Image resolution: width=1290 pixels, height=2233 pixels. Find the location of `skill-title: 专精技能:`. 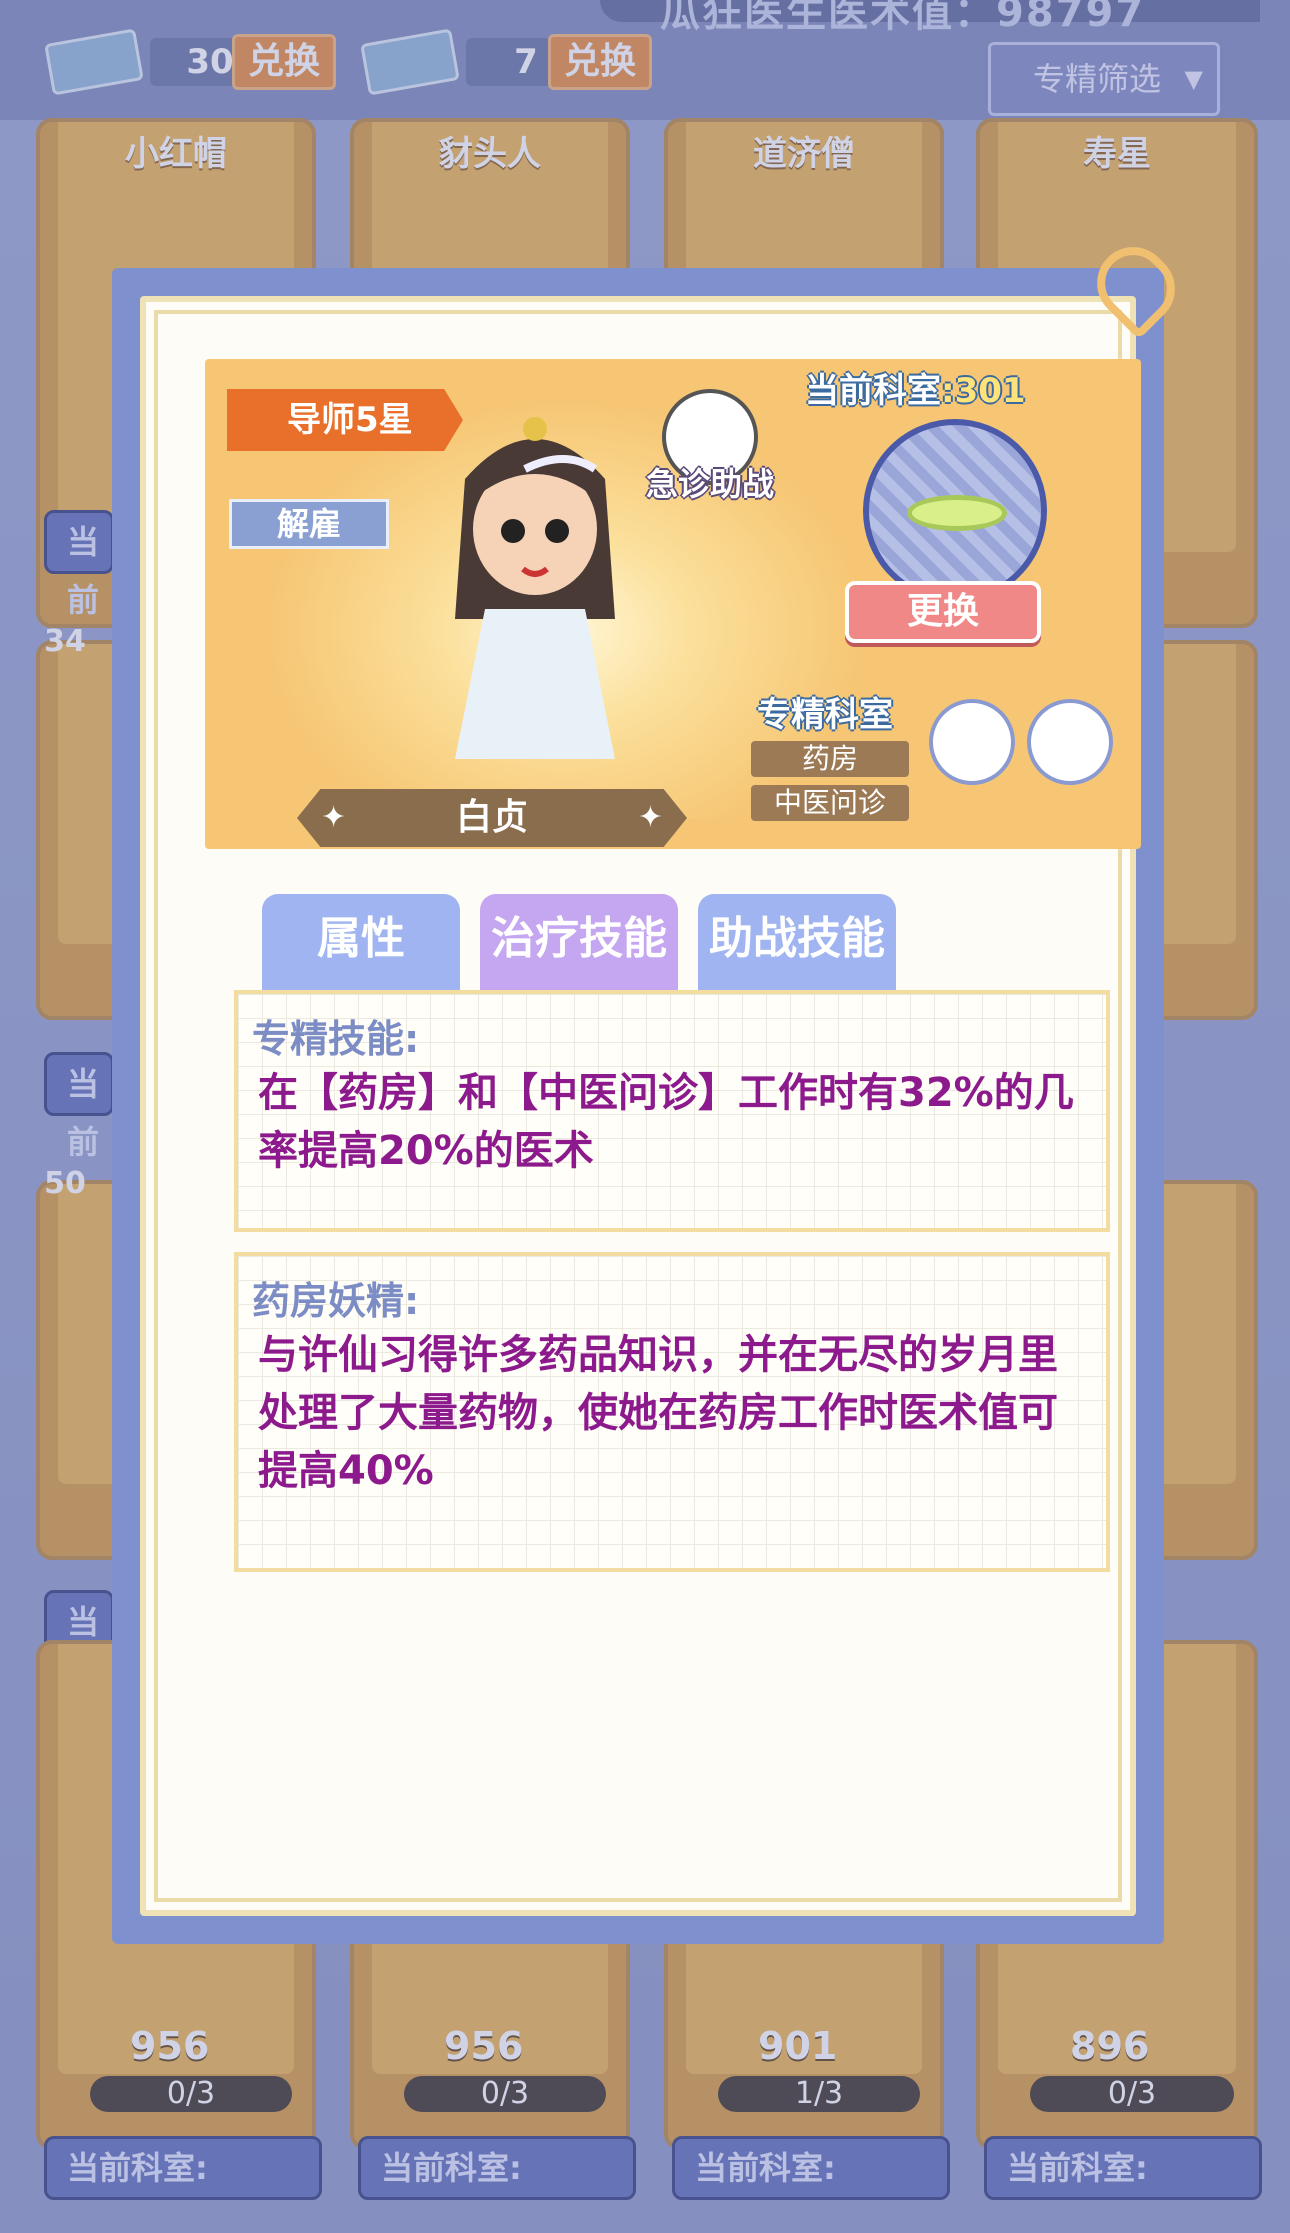

skill-title: 专精技能: is located at coordinates (336, 1039).